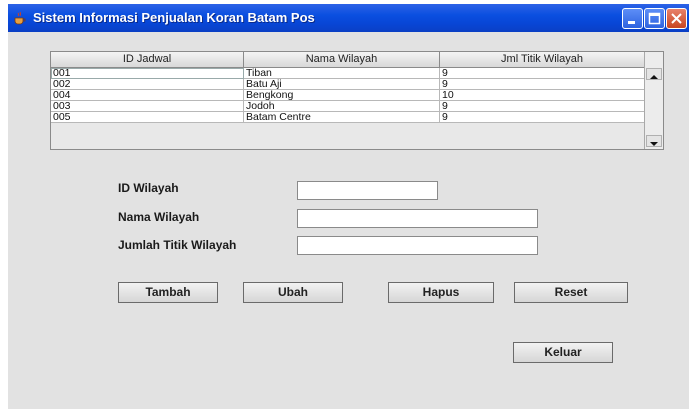 Image resolution: width=689 pixels, height=409 pixels. I want to click on close-icon, so click(676, 18).